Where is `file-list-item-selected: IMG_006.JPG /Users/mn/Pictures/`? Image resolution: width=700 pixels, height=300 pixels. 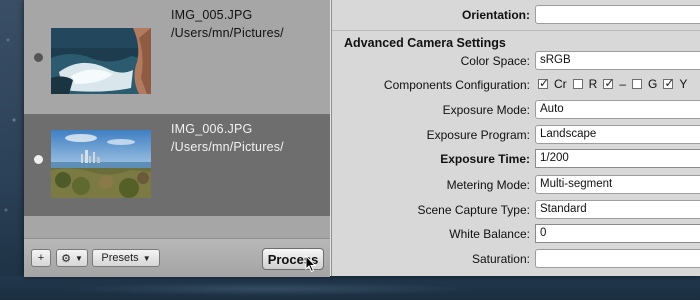 file-list-item-selected: IMG_006.JPG /Users/mn/Pictures/ is located at coordinates (177, 165).